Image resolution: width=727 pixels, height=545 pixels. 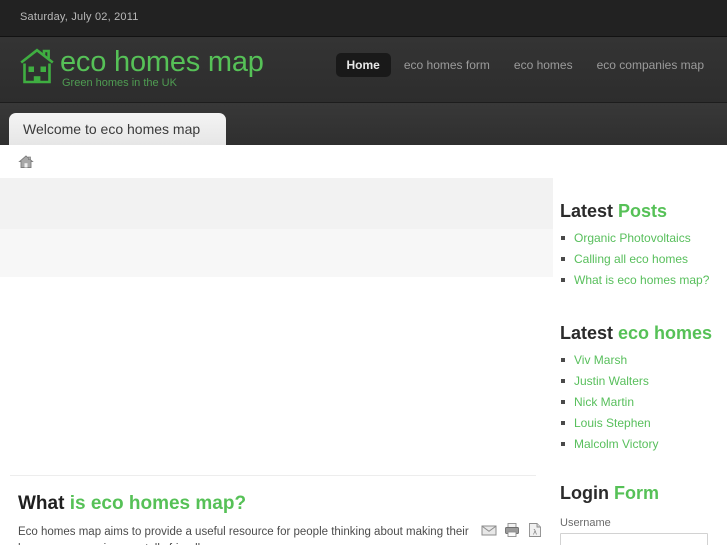 I want to click on post-link-what-is-eco-homes-map: What is eco homes map?, so click(x=641, y=280).